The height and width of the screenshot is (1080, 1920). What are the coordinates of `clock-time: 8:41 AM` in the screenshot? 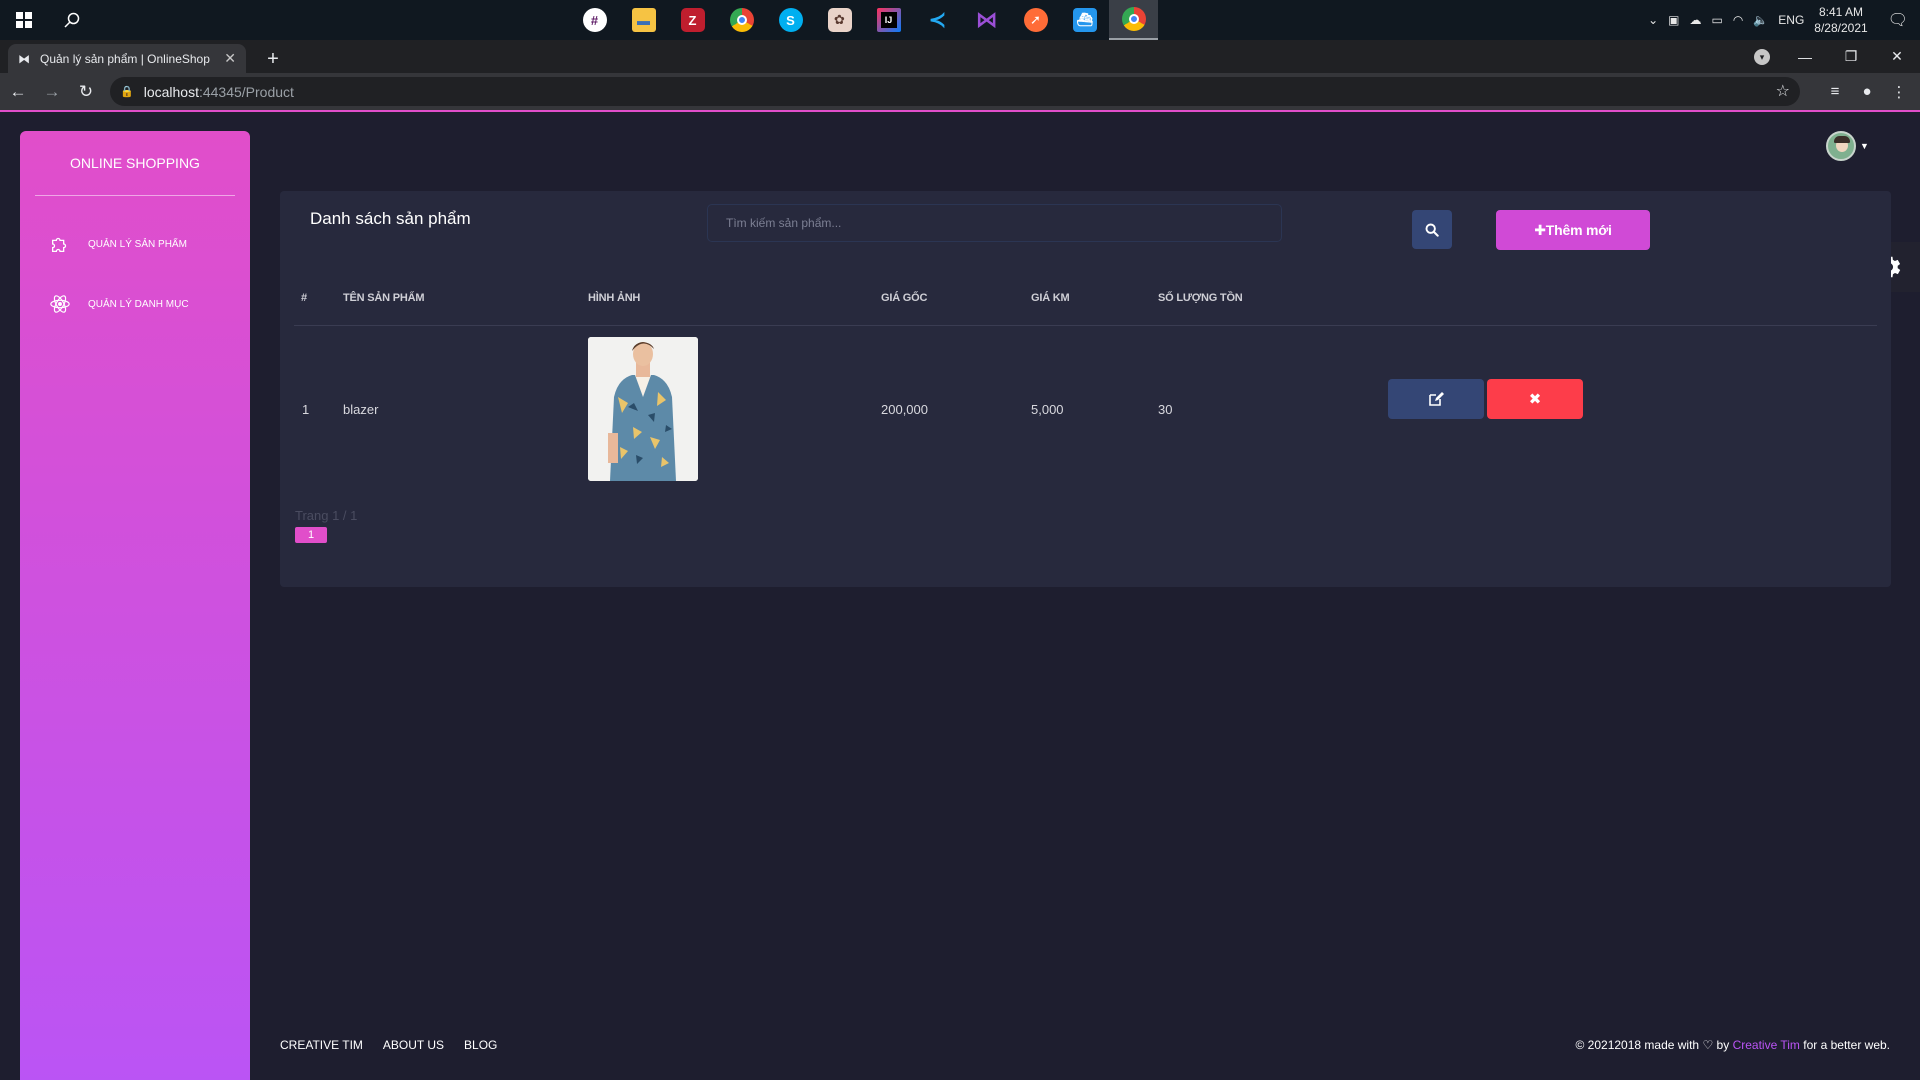 It's located at (1840, 12).